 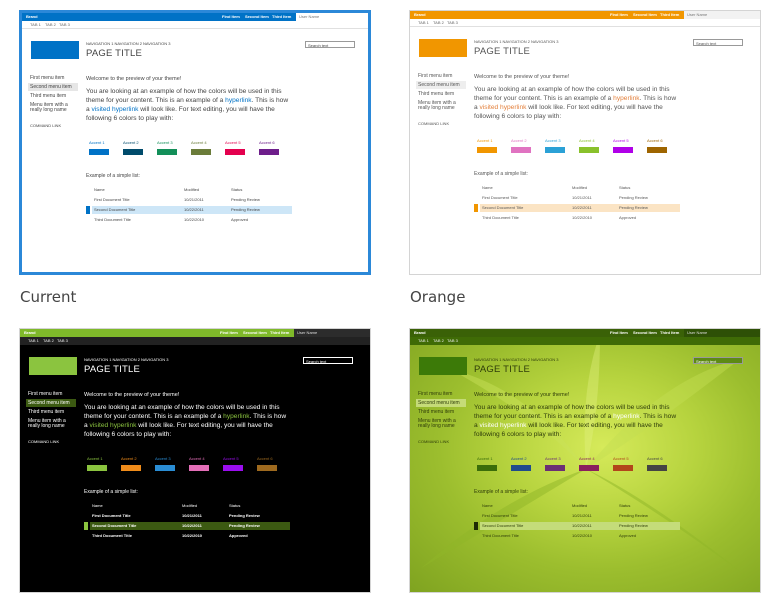 What do you see at coordinates (487, 468) in the screenshot?
I see `accent-swatch` at bounding box center [487, 468].